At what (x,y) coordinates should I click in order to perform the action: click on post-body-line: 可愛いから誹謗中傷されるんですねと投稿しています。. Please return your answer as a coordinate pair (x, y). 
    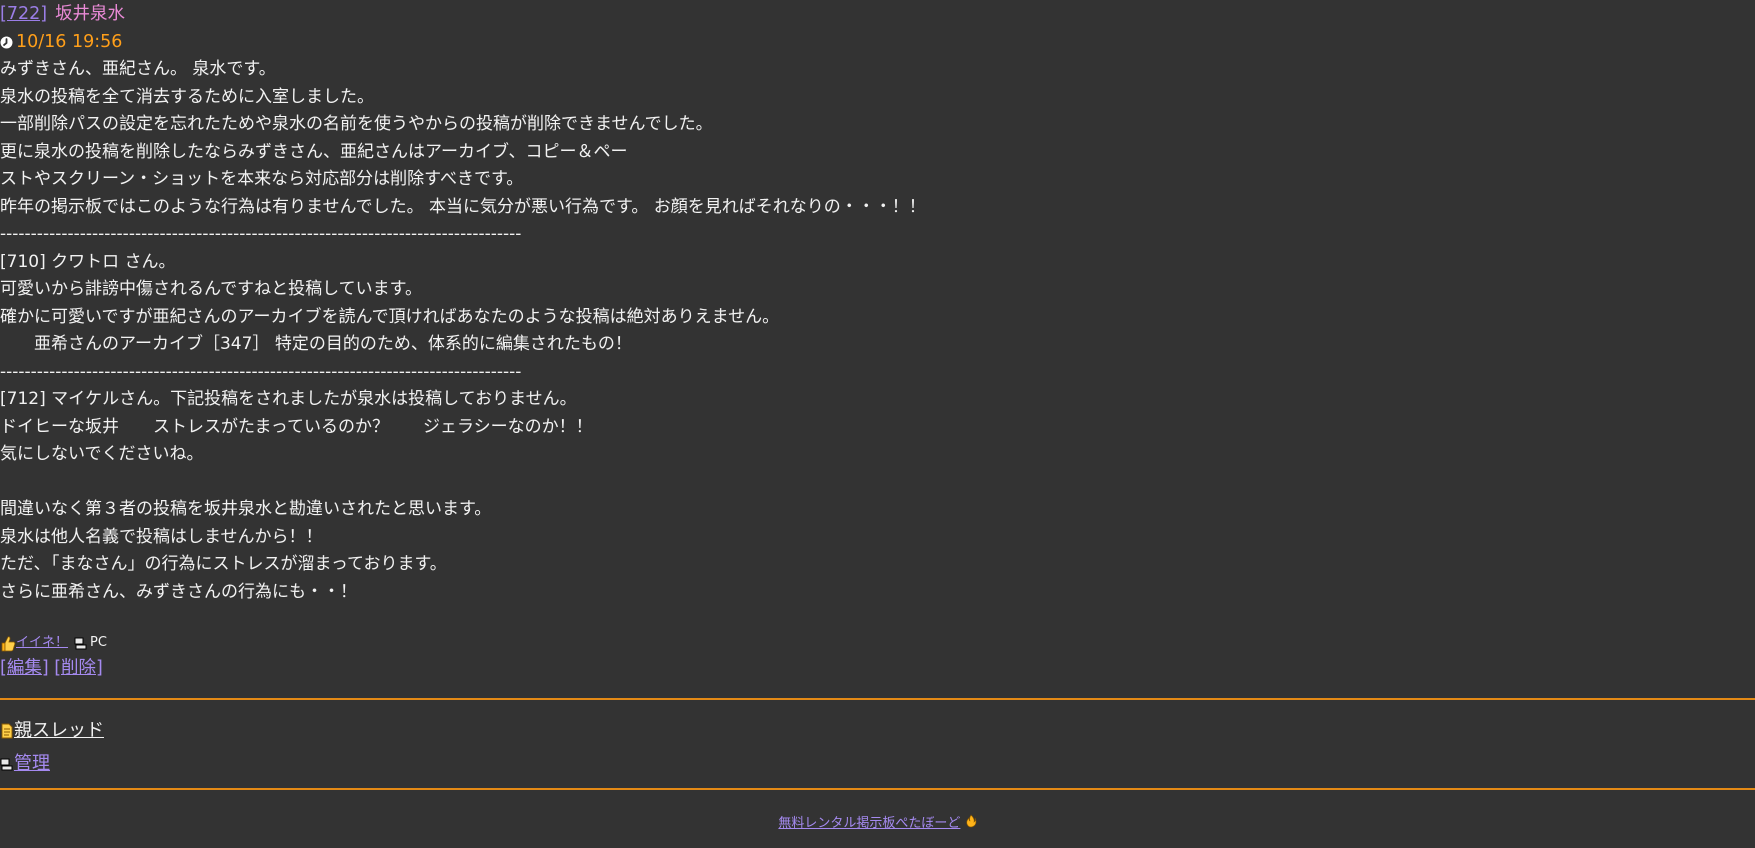
    Looking at the image, I should click on (211, 289).